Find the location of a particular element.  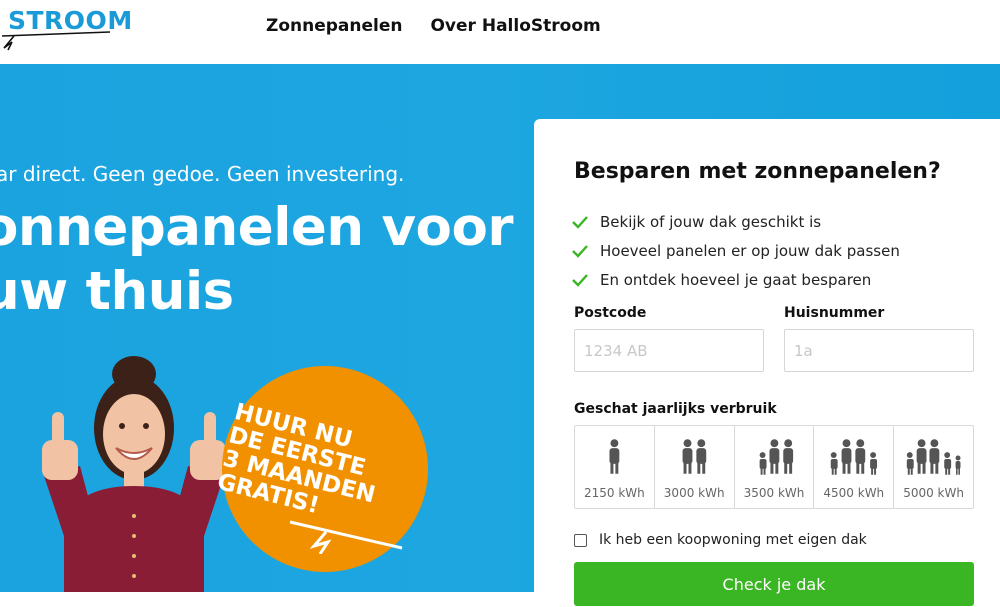

nav-over-hallostroom: Over HalloStroom is located at coordinates (515, 26).